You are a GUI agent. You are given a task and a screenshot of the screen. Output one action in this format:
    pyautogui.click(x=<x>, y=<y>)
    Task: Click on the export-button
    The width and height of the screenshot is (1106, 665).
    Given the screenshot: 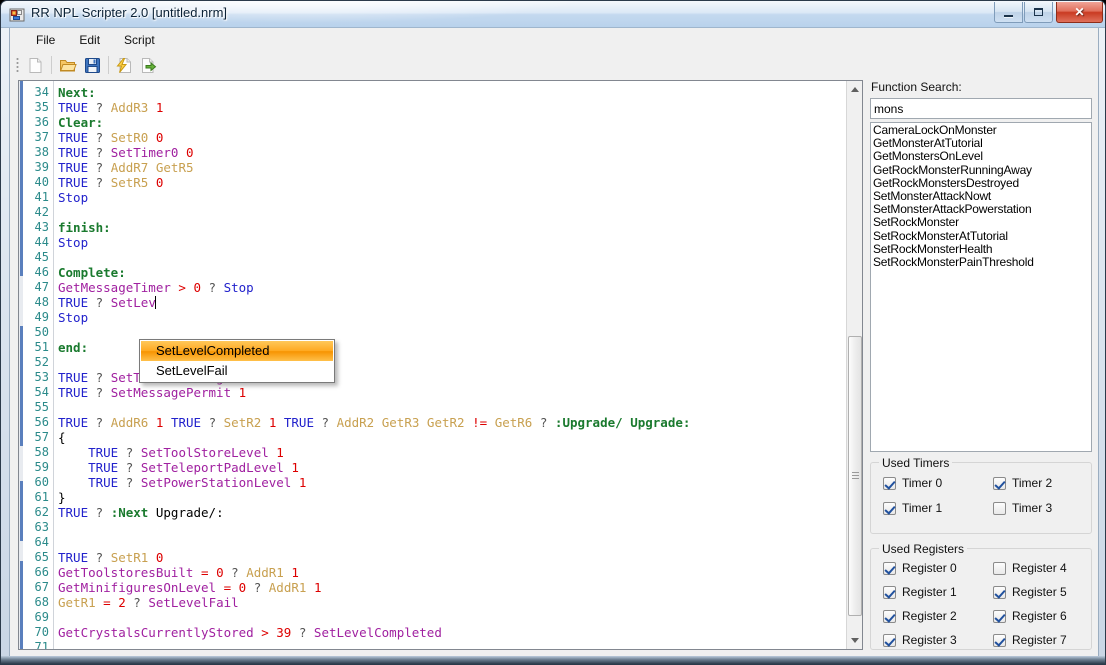 What is the action you would take?
    pyautogui.click(x=149, y=65)
    